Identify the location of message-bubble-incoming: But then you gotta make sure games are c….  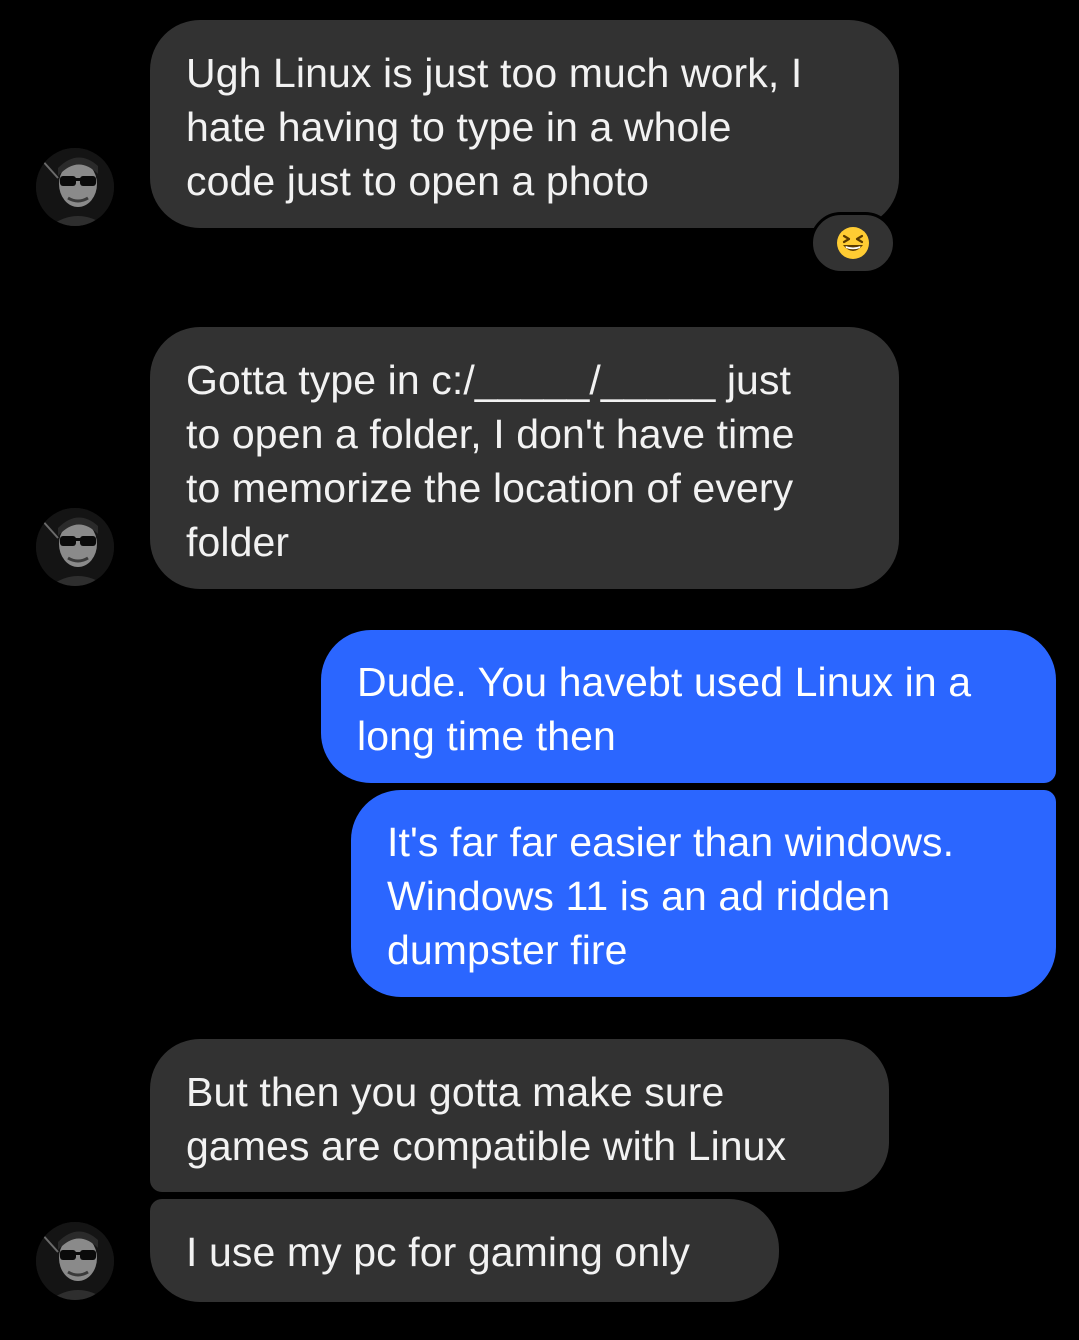
(519, 1115).